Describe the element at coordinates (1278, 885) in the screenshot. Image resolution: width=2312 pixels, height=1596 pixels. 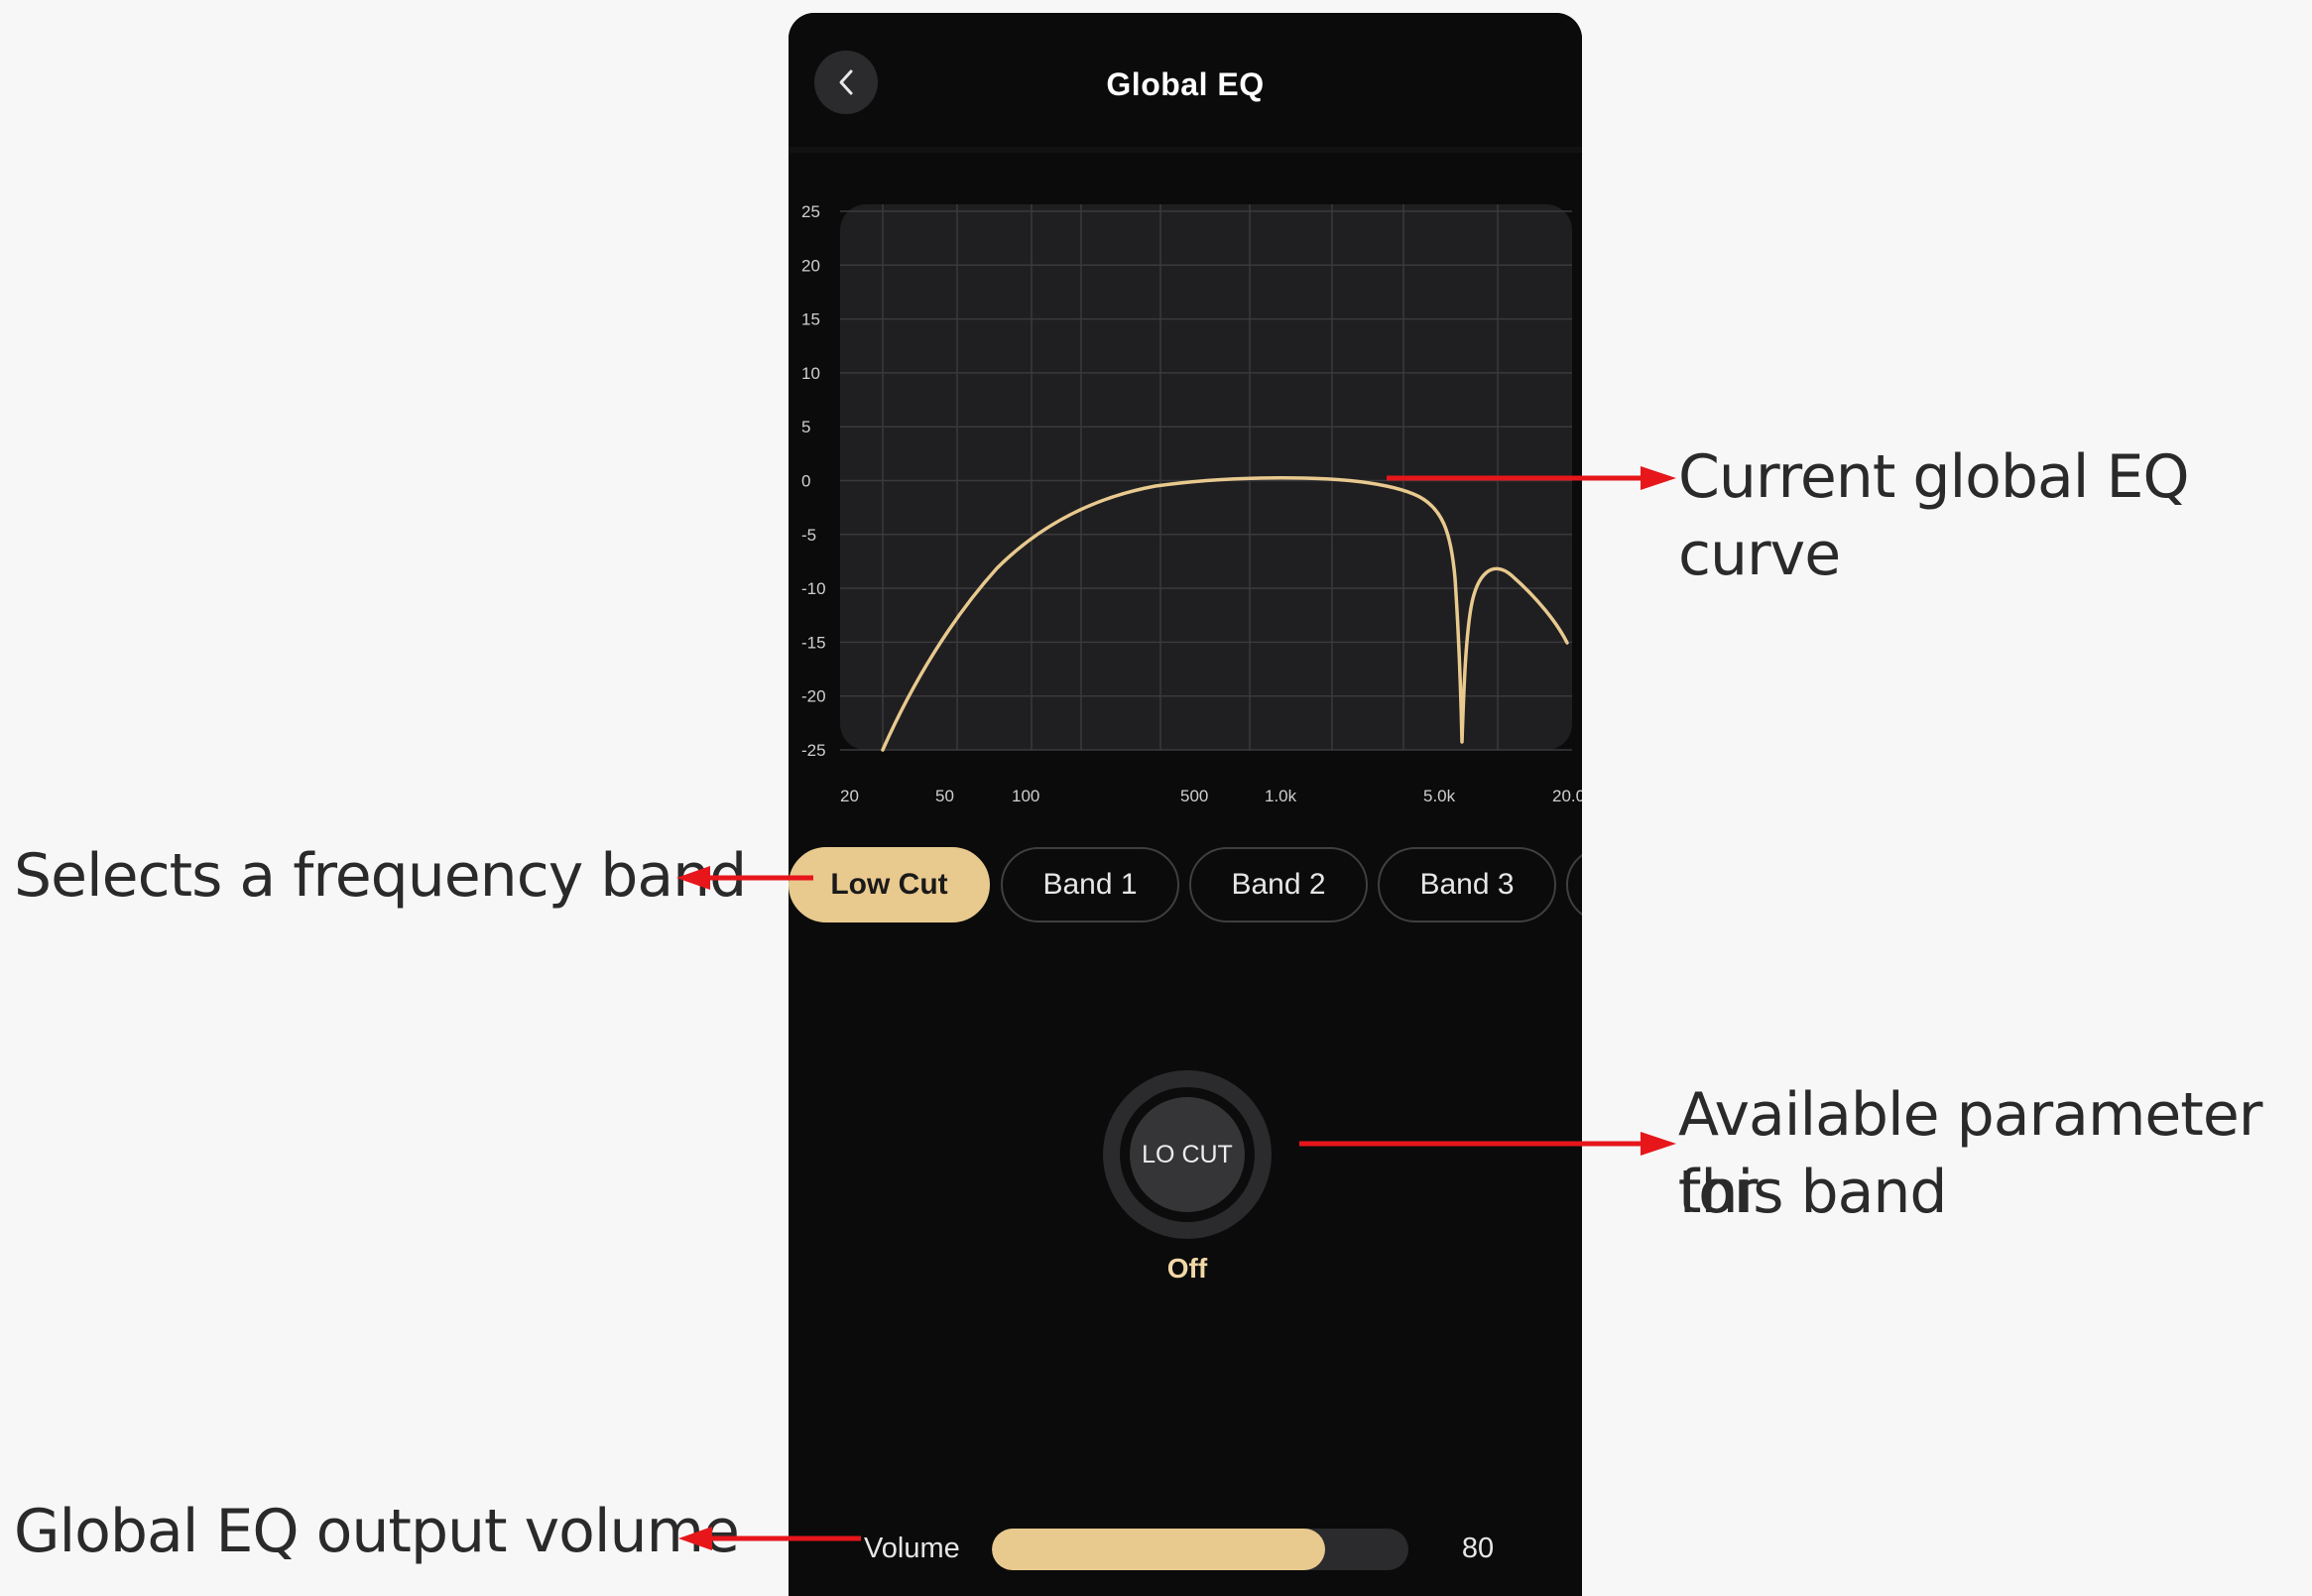
I see `band-tab-2: Band 2` at that location.